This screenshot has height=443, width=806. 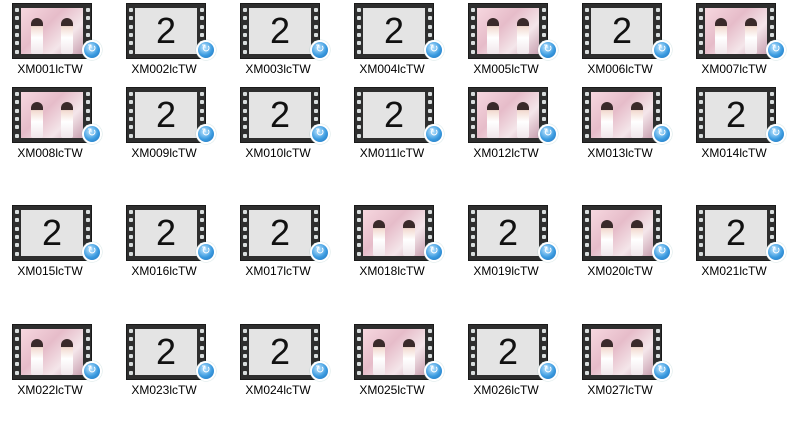 I want to click on file-name-label: XM004lcTW, so click(x=392, y=69).